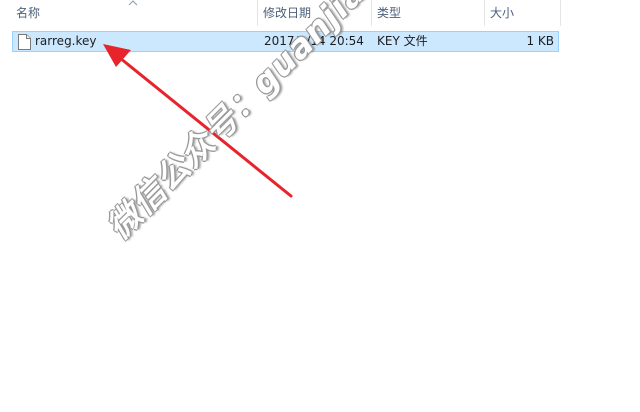  I want to click on column-header-bar: 名称 修改日期 类型 大小, so click(320, 13).